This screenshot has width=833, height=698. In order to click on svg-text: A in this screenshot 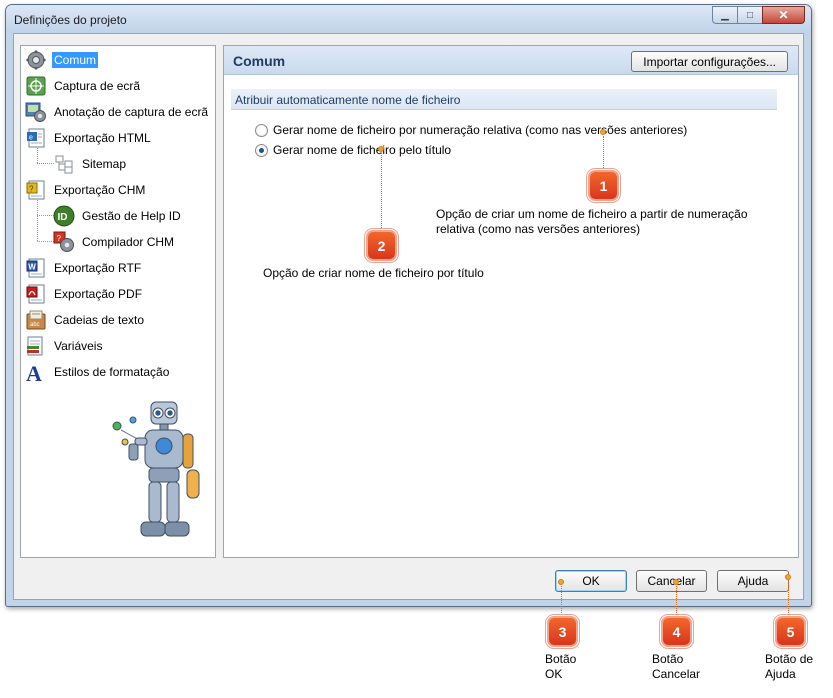, I will do `click(34, 372)`.